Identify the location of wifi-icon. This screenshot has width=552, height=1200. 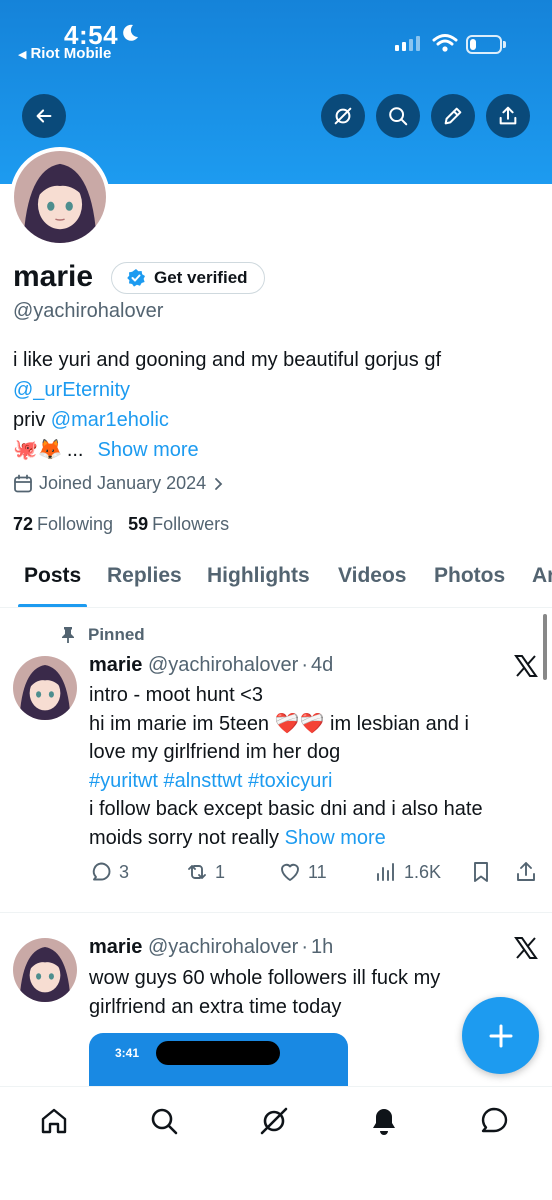
(445, 43).